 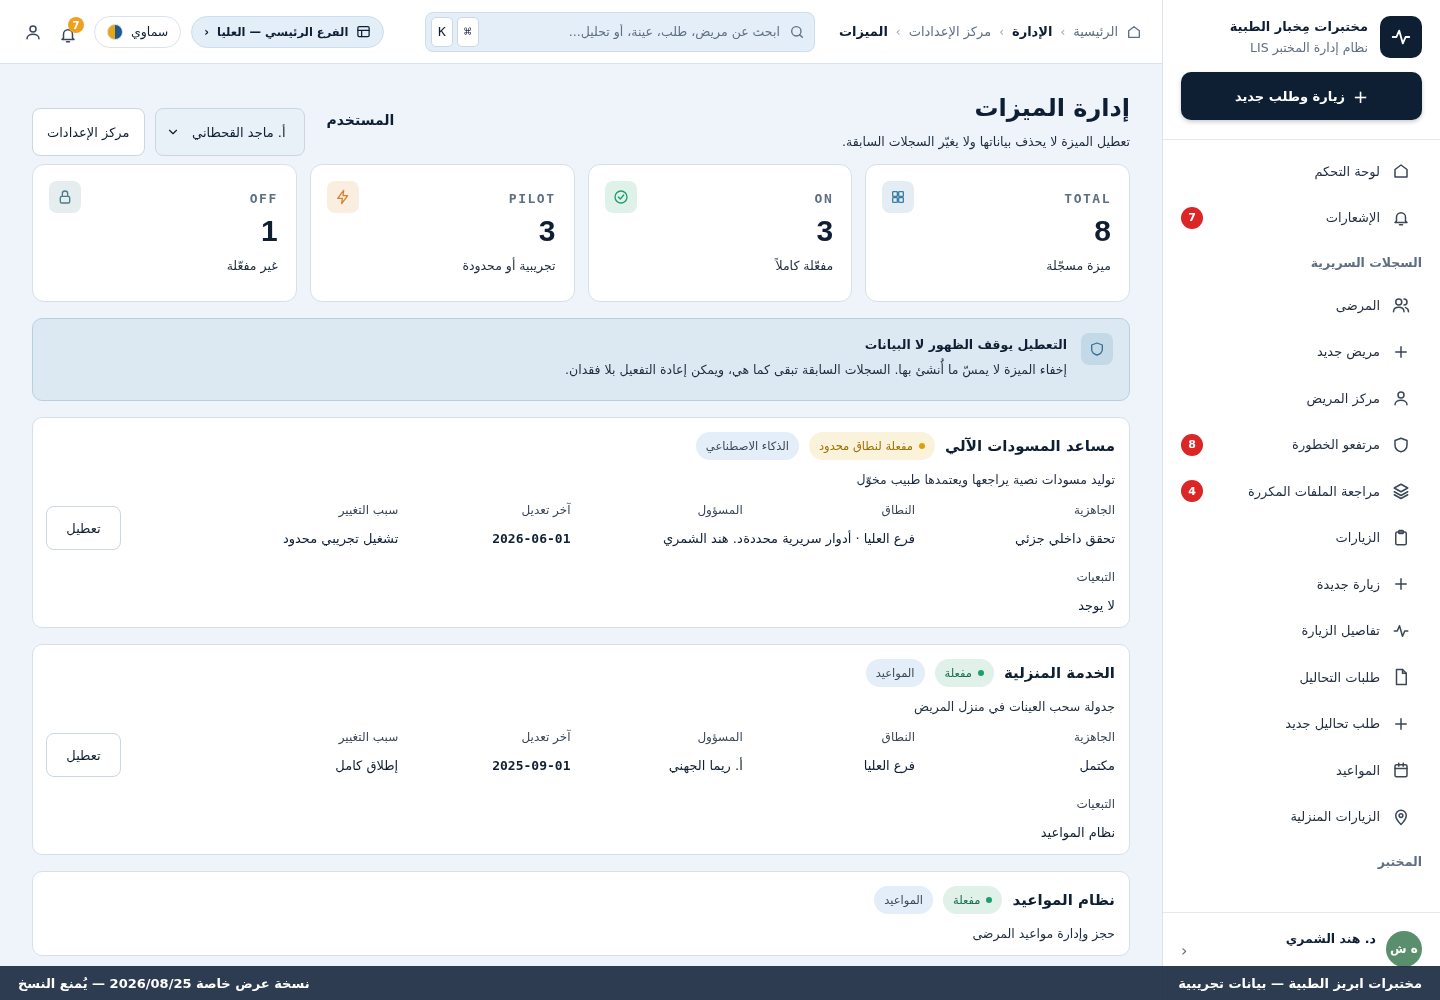 I want to click on stat-label: TOTAL, so click(x=1087, y=198).